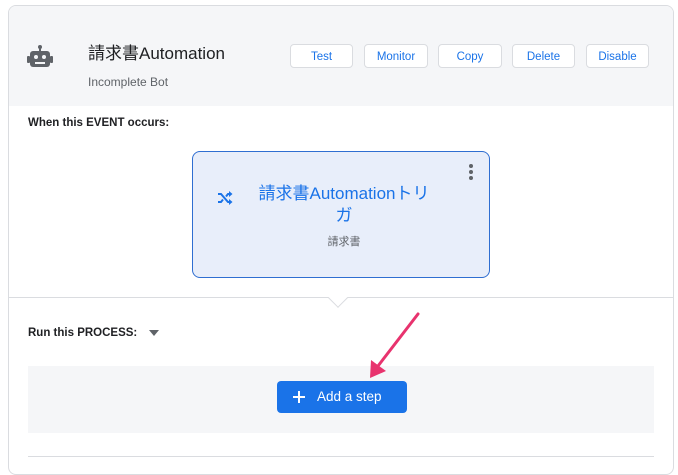  Describe the element at coordinates (156, 53) in the screenshot. I see `bot-title: 請求書Automation` at that location.